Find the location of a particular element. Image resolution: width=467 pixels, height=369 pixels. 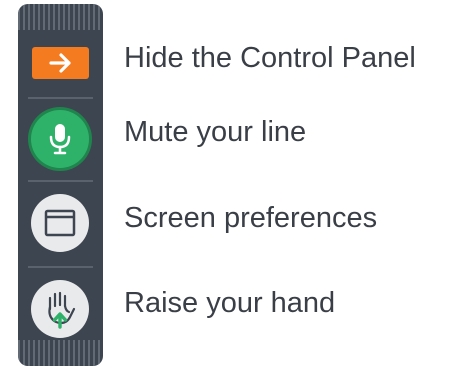

raise-hand-icon is located at coordinates (60, 309).